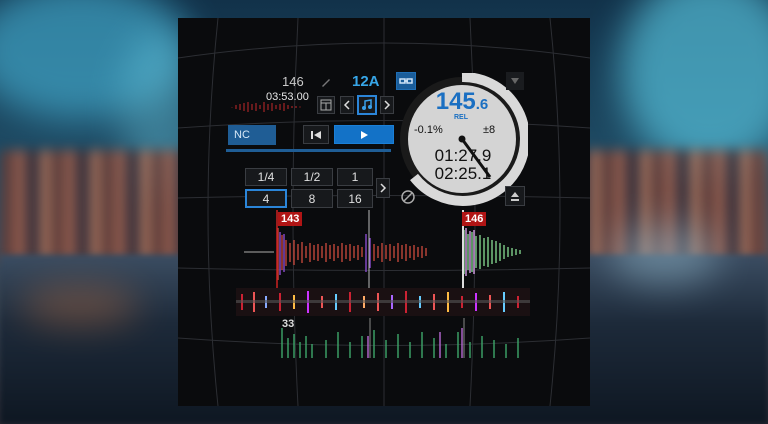 This screenshot has height=424, width=768. I want to click on loop-size-label: 4, so click(266, 198).